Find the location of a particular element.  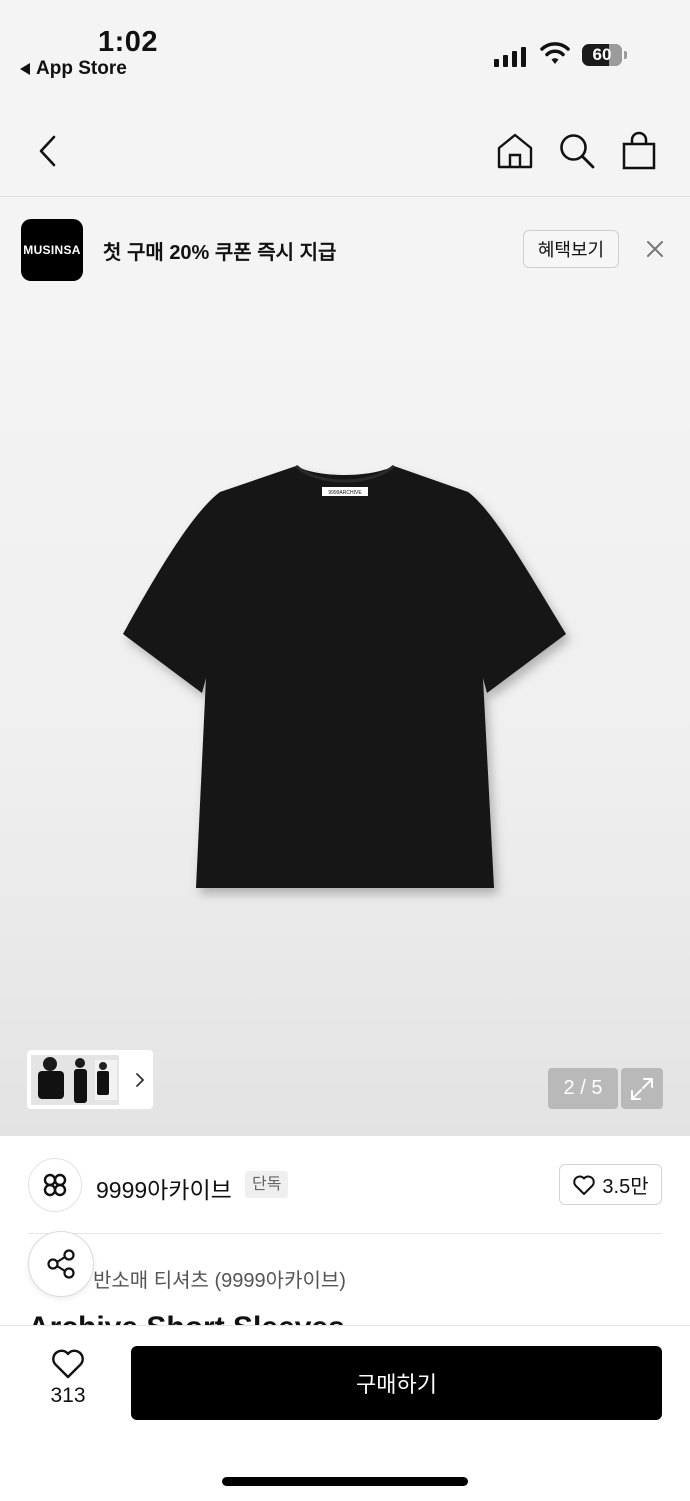

benefits-button: 혜택보기 is located at coordinates (571, 249).